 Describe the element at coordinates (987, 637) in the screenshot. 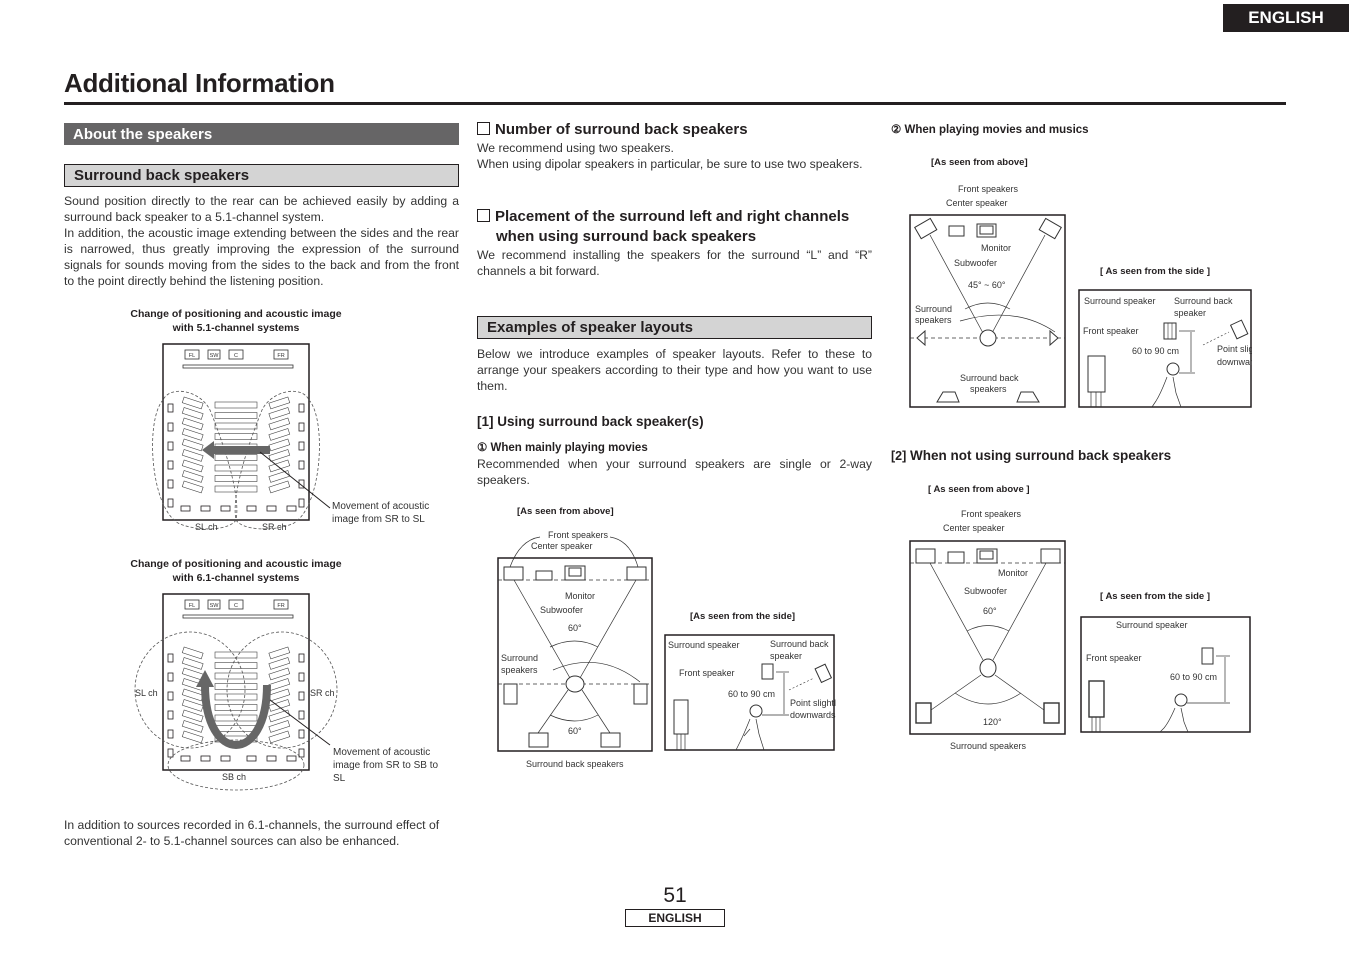

I see `room-outline` at that location.